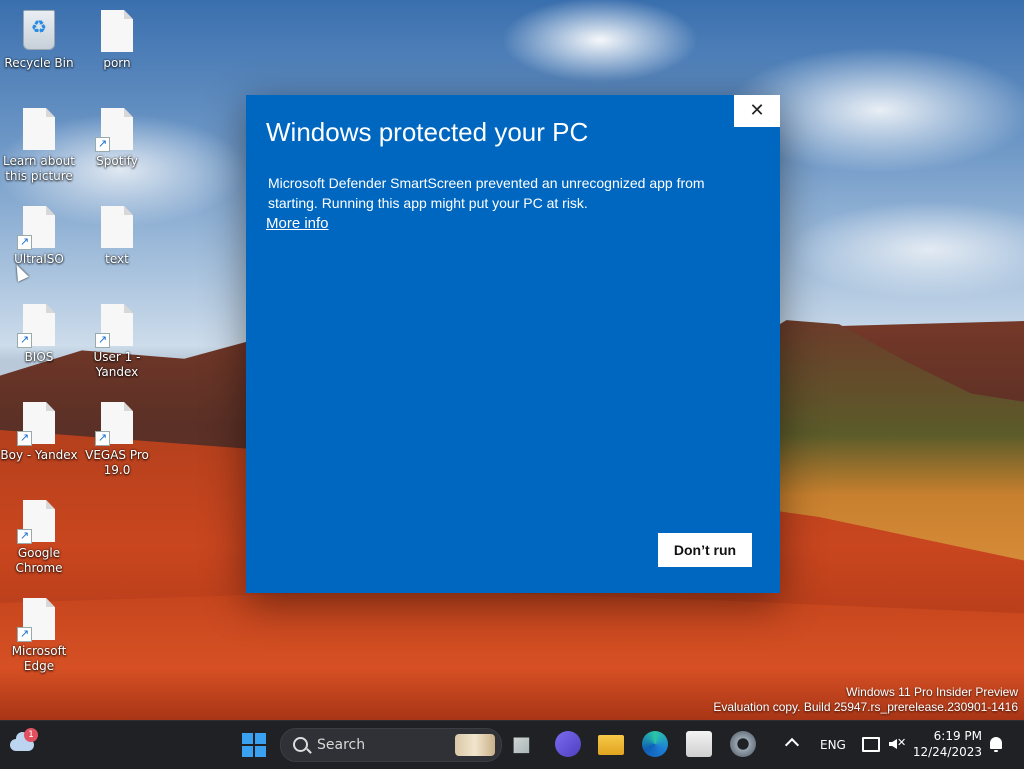  Describe the element at coordinates (341, 745) in the screenshot. I see `search-placeholder: Search` at that location.